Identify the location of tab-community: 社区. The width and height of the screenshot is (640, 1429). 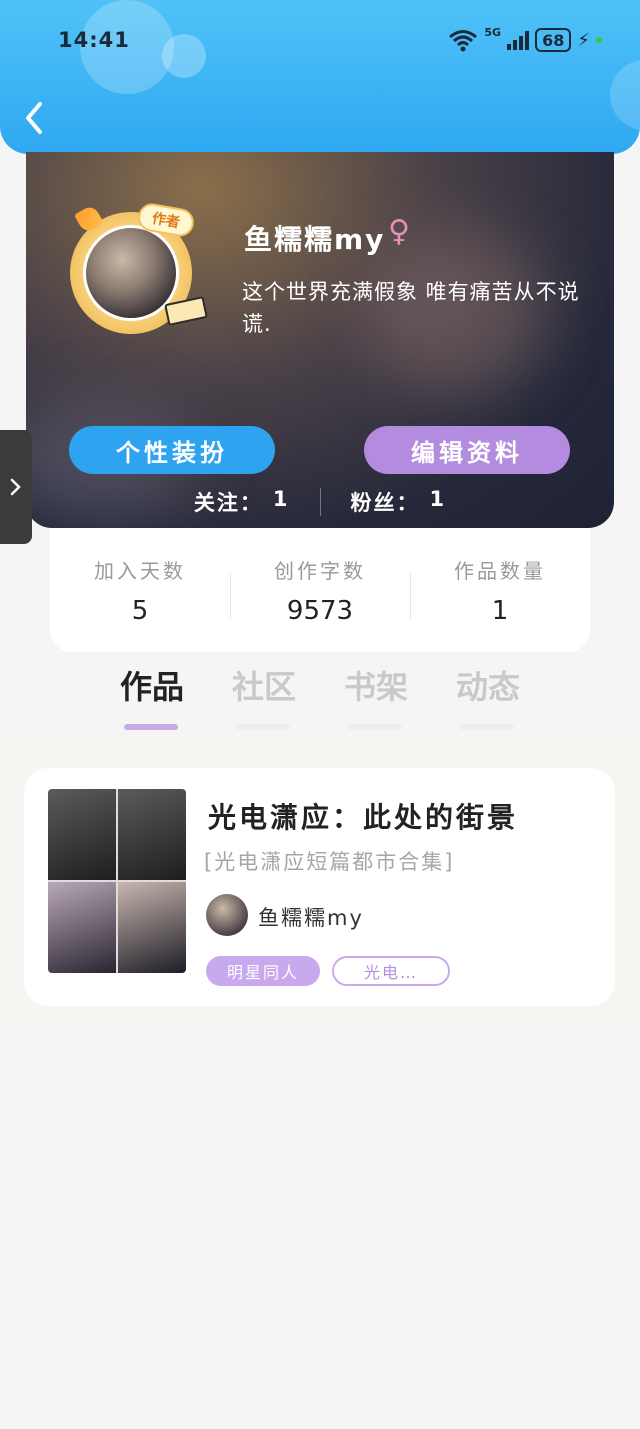
(264, 701).